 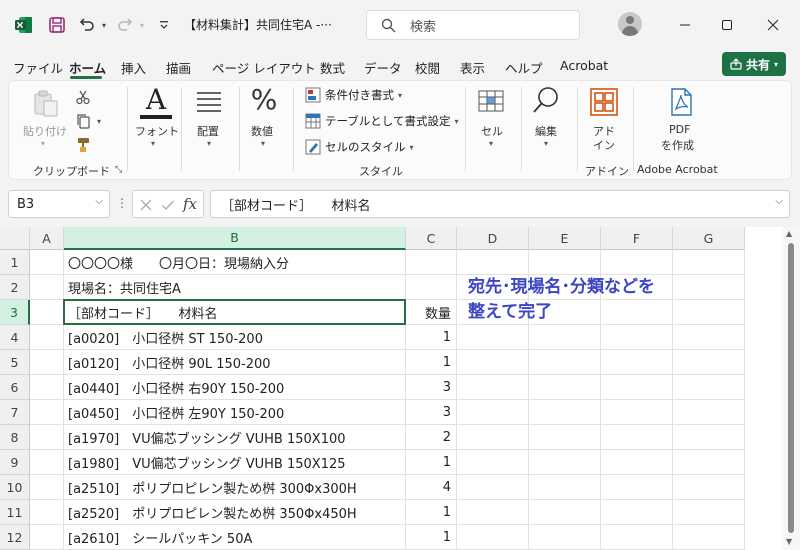 What do you see at coordinates (637, 437) in the screenshot?
I see `cell-f8` at bounding box center [637, 437].